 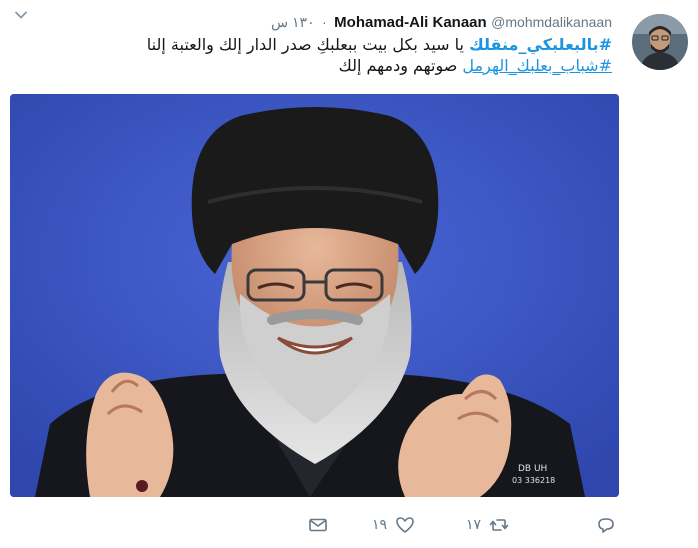 What do you see at coordinates (380, 525) in the screenshot?
I see `like-count: ١٩` at bounding box center [380, 525].